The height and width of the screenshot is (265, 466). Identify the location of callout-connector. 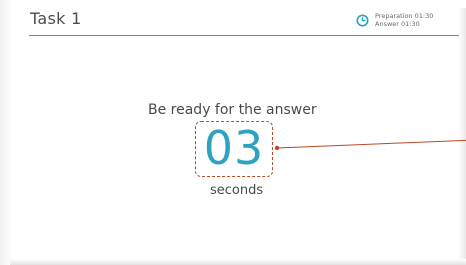
(370, 145).